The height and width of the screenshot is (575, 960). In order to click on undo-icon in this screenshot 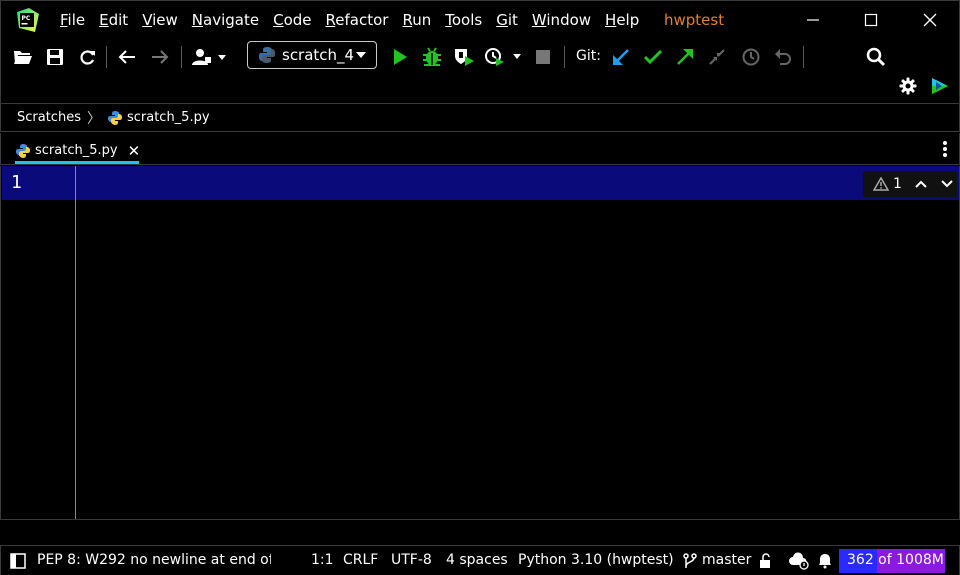, I will do `click(783, 57)`.